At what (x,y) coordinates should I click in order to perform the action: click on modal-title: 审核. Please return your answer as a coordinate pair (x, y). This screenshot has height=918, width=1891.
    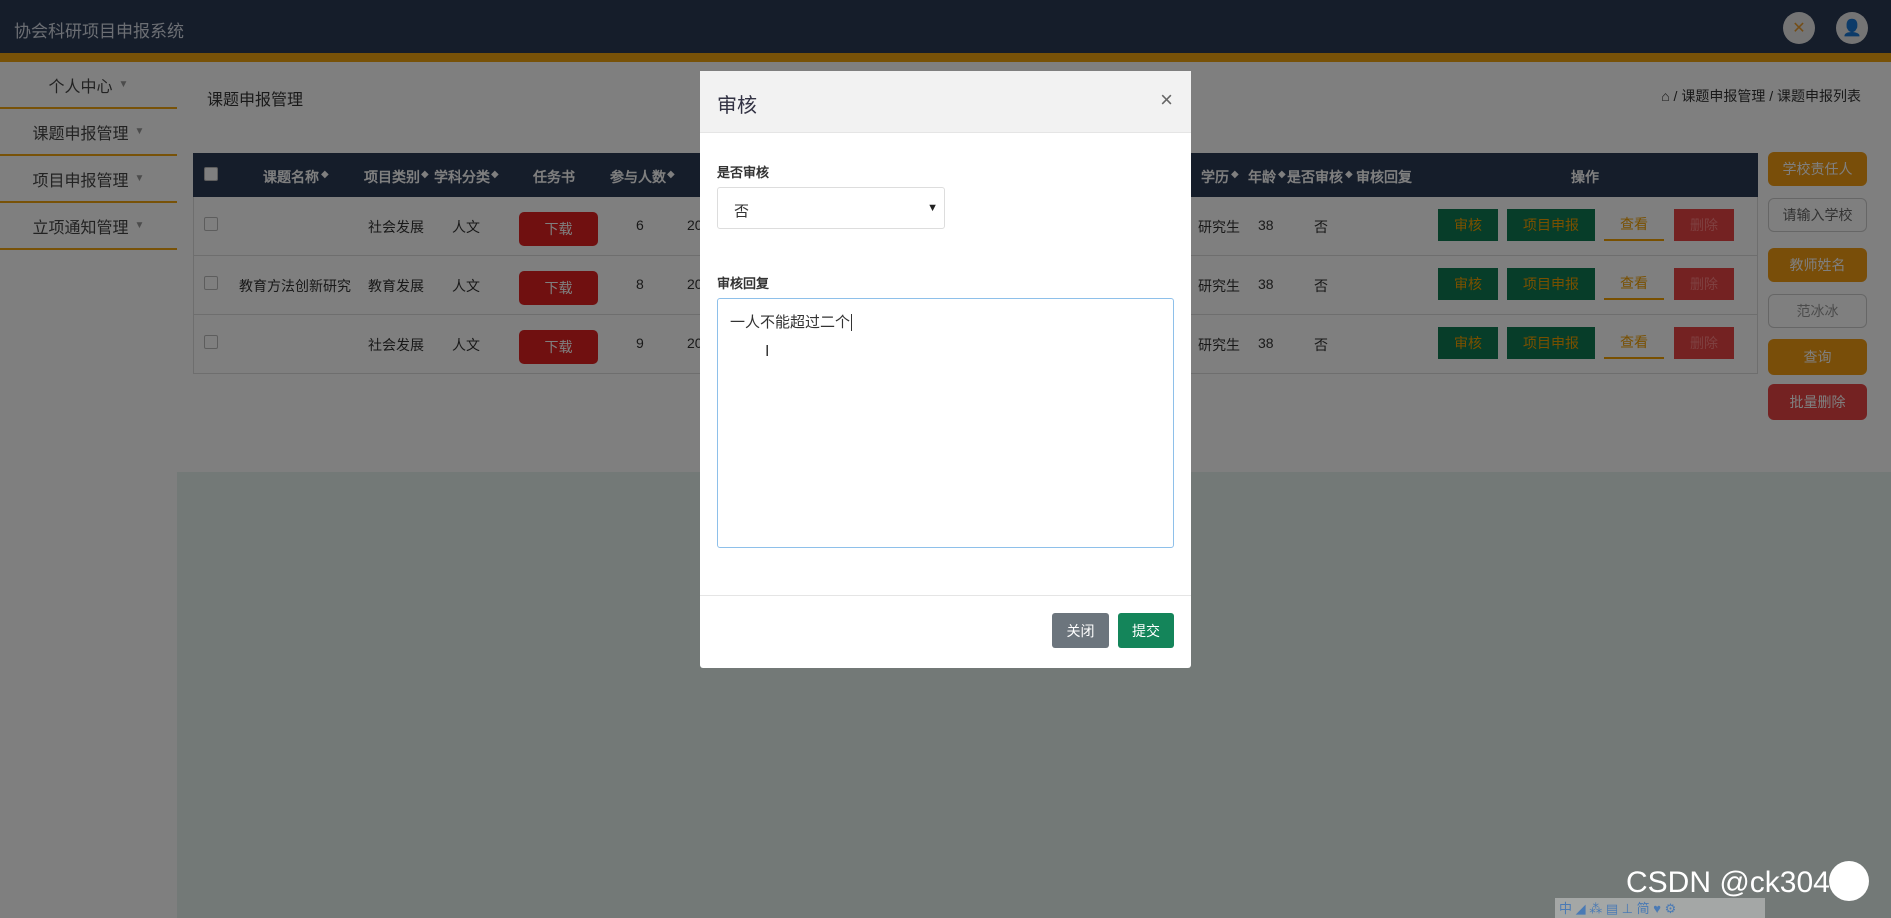
    Looking at the image, I should click on (737, 106).